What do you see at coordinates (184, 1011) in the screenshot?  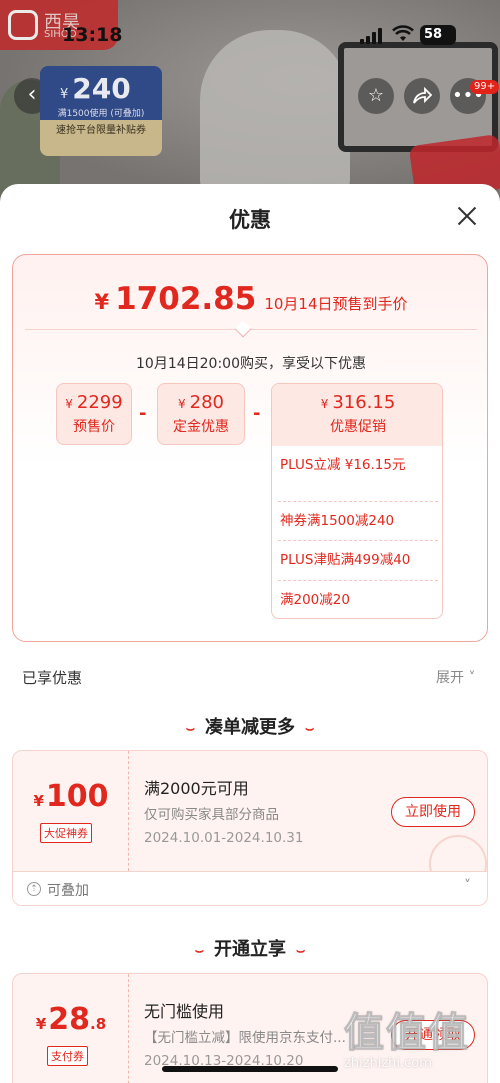 I see `coupon-title: 无门槛使用` at bounding box center [184, 1011].